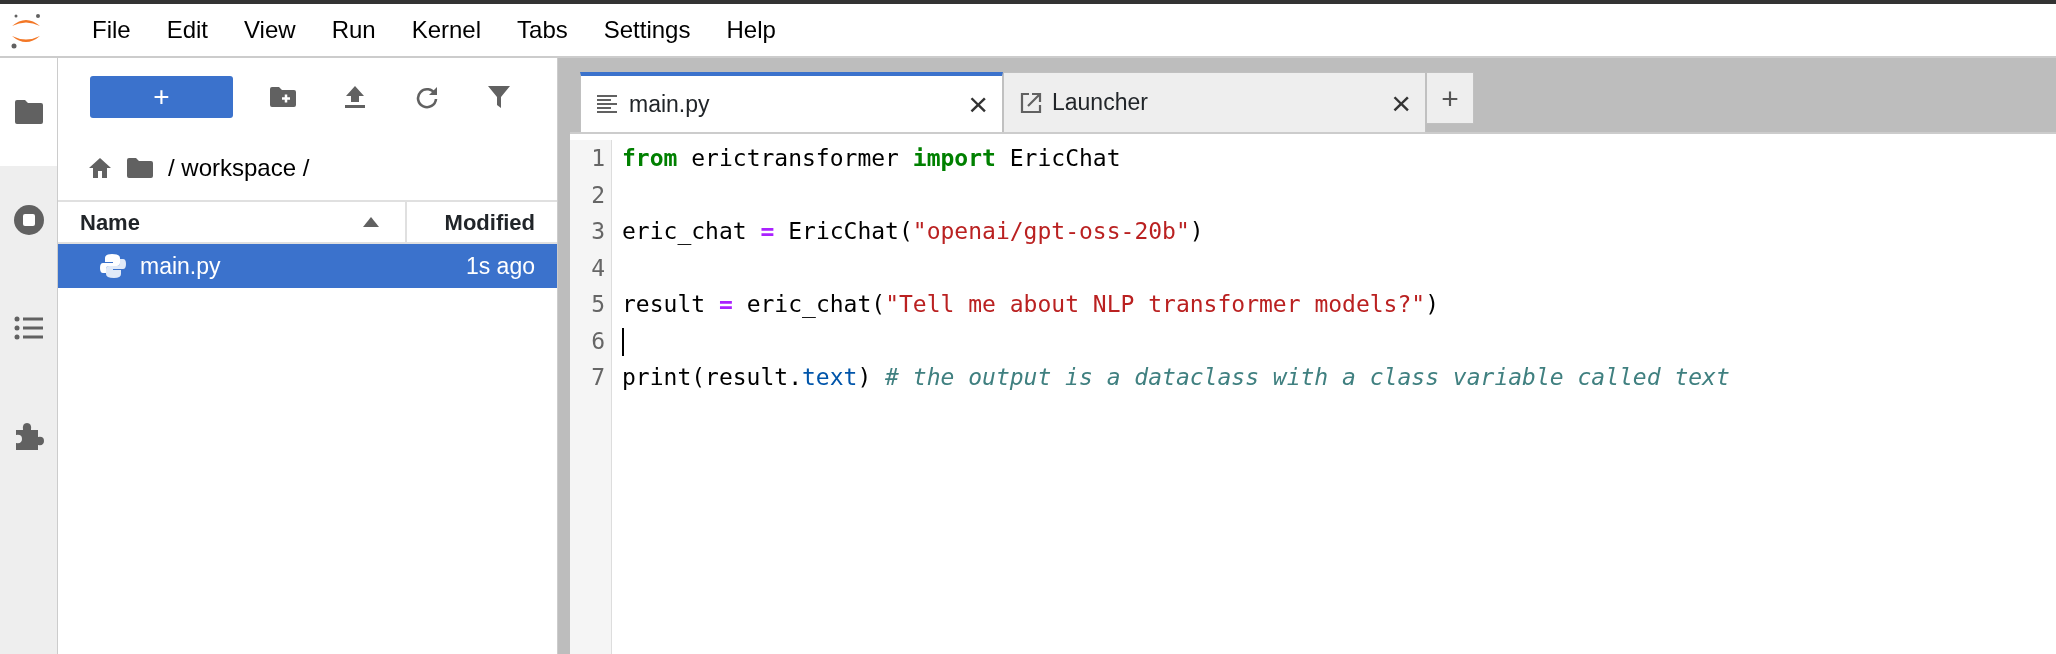  Describe the element at coordinates (647, 30) in the screenshot. I see `menu-item: Settings` at that location.